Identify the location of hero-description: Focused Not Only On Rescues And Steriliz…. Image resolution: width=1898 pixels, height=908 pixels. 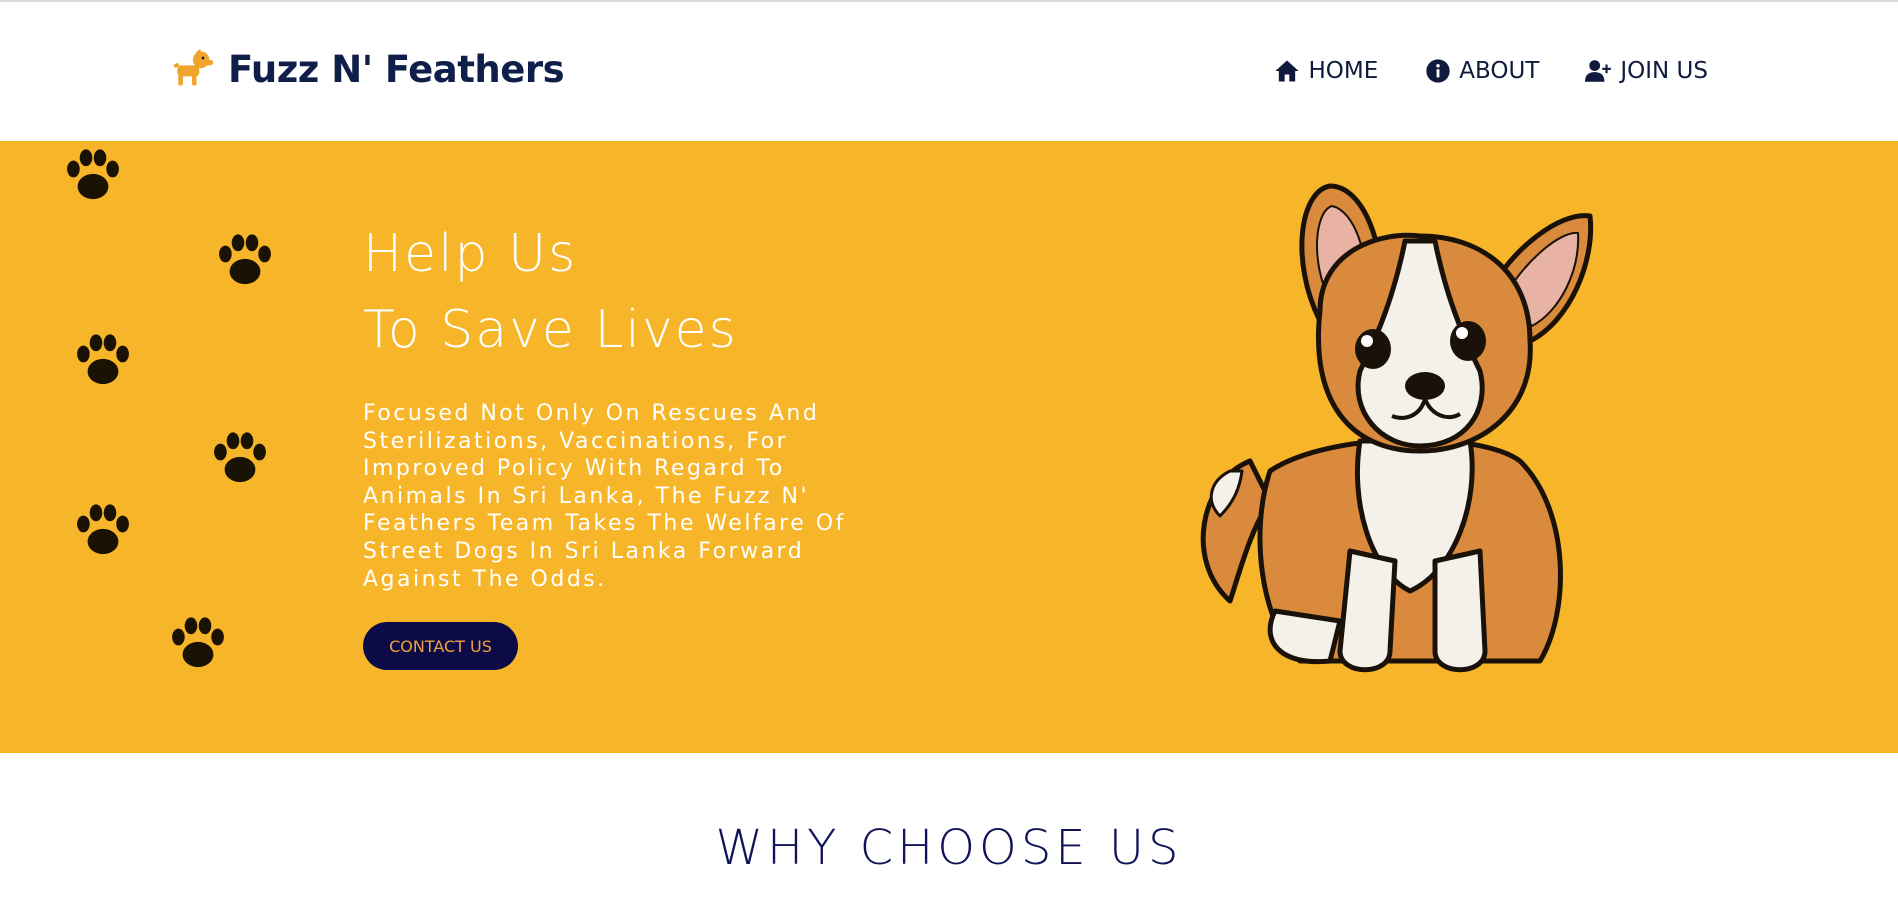
(604, 496).